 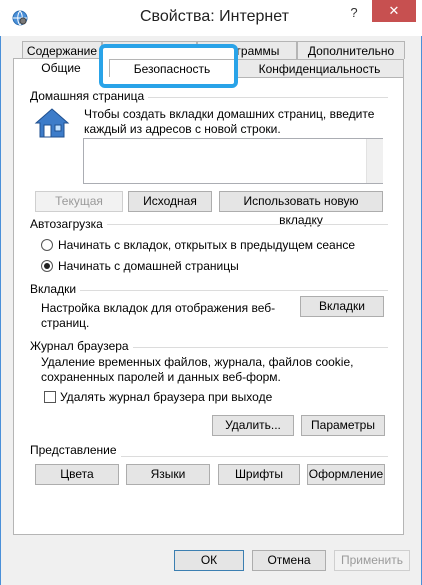 What do you see at coordinates (209, 560) in the screenshot?
I see `ok-button: ОК` at bounding box center [209, 560].